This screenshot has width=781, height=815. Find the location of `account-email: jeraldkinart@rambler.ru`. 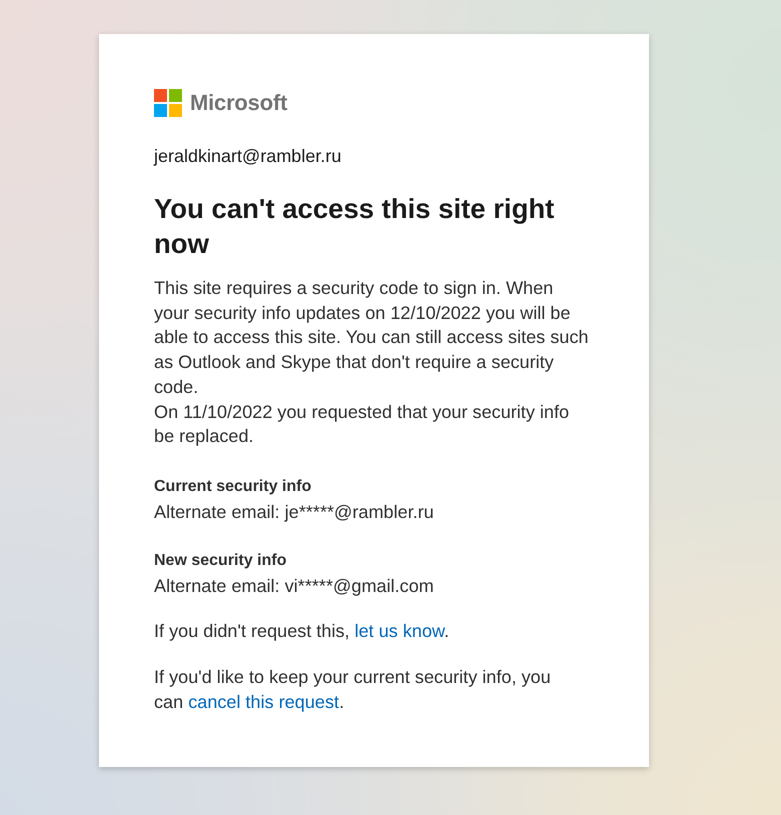

account-email: jeraldkinart@rambler.ru is located at coordinates (248, 156).